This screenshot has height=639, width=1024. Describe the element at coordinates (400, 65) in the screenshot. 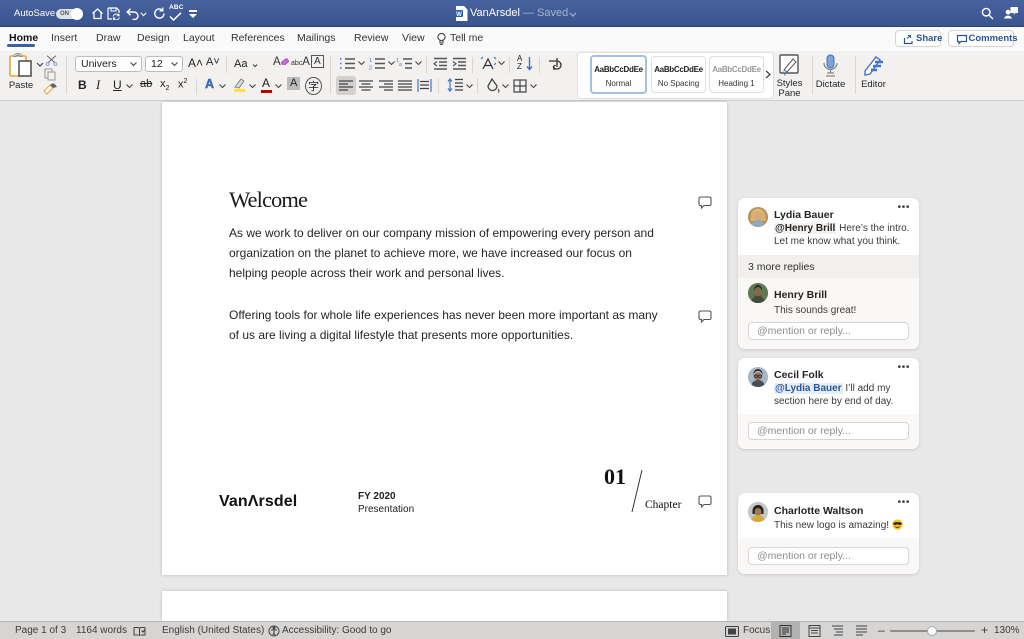

I see `svg-text: a` at that location.